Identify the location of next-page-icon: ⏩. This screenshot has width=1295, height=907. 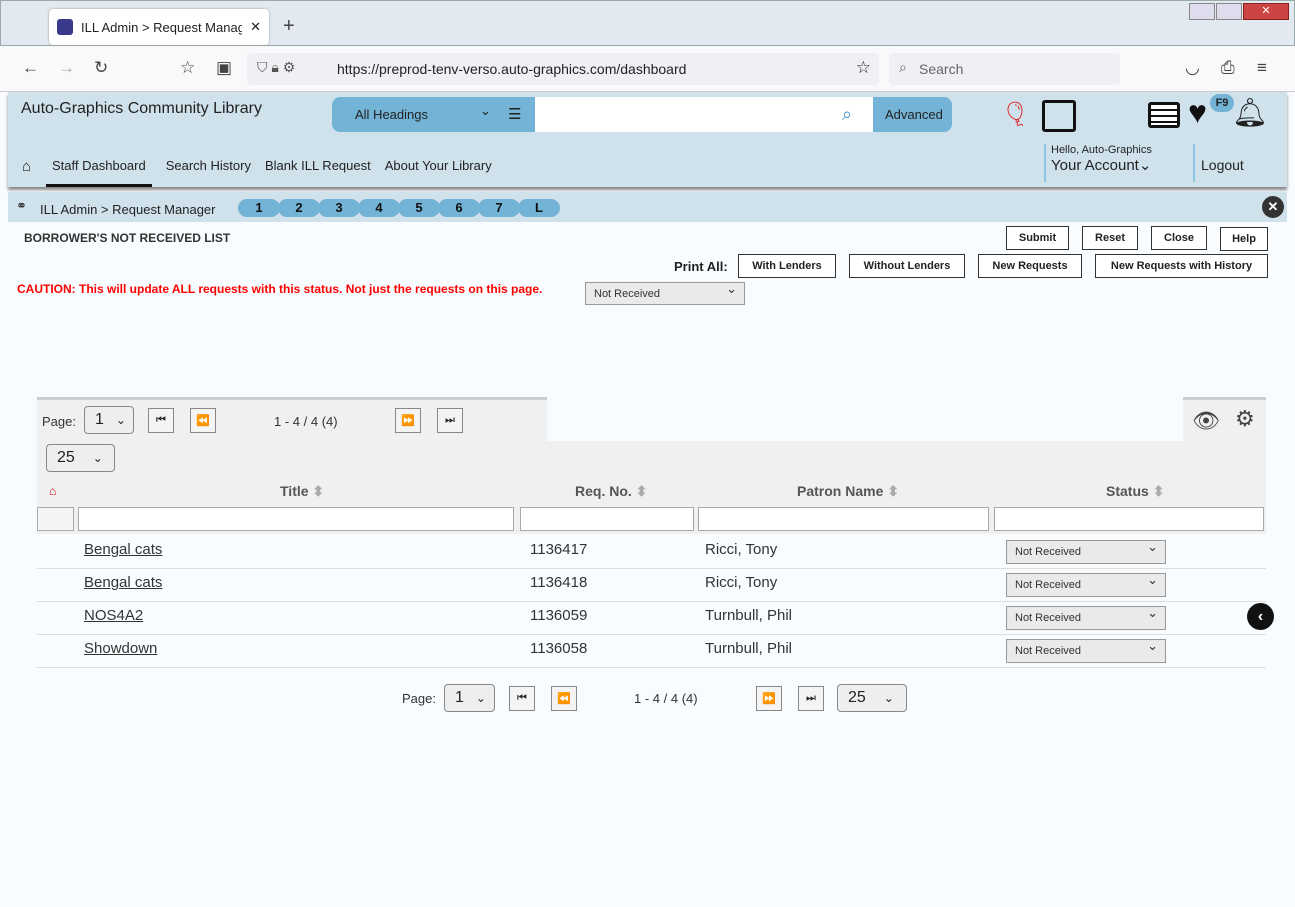
(408, 420).